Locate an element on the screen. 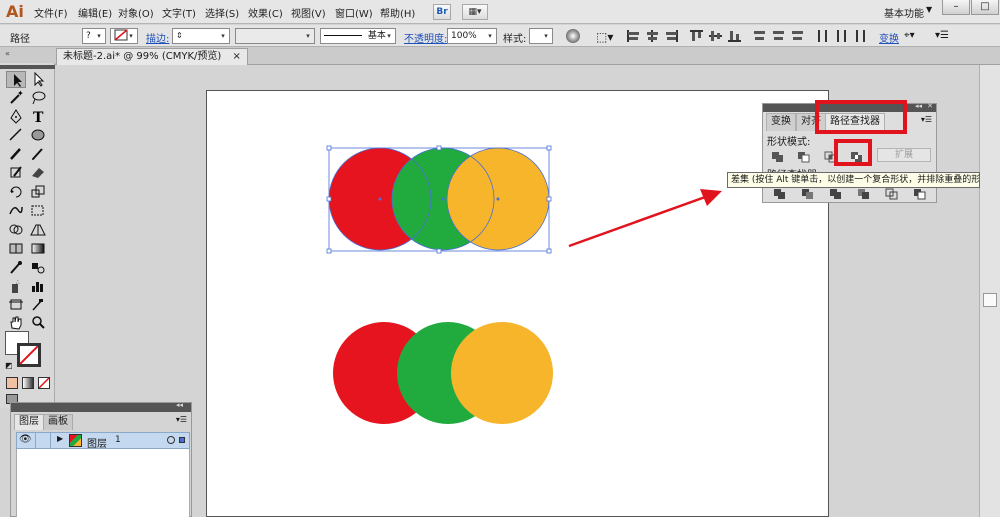 Image resolution: width=1000 pixels, height=517 pixels. annotation-arrow is located at coordinates (645, 218).